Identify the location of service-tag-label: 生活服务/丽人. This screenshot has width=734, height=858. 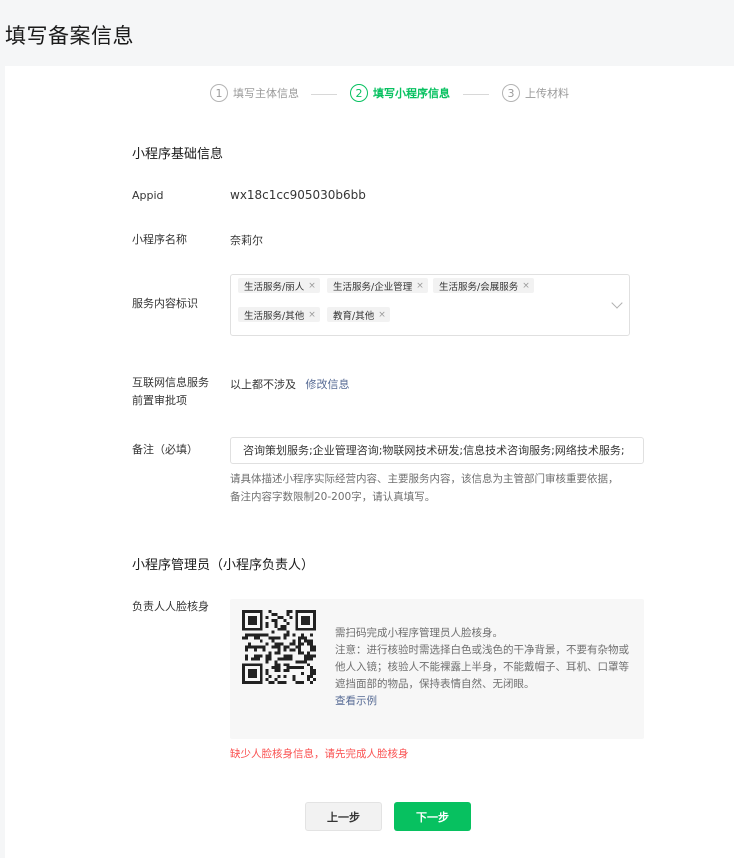
(274, 287).